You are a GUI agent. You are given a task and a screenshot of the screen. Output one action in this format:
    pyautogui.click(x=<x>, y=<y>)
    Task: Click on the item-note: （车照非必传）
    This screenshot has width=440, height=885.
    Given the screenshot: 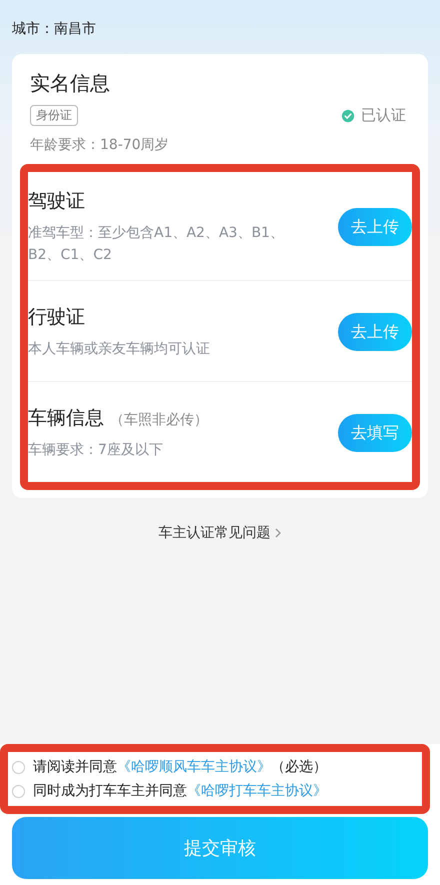 What is the action you would take?
    pyautogui.click(x=159, y=420)
    